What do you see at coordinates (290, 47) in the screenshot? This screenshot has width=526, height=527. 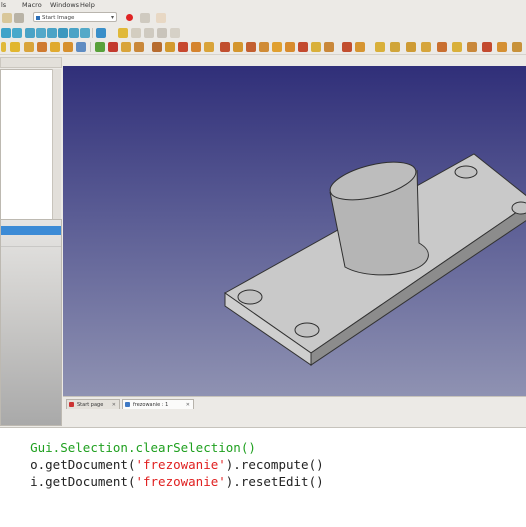 I see `additive-cylinder-icon` at bounding box center [290, 47].